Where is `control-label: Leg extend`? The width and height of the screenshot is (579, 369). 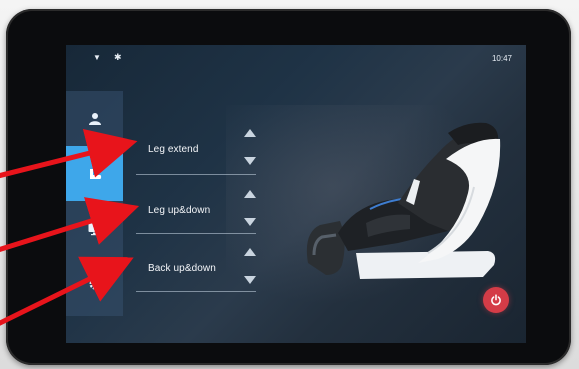 control-label: Leg extend is located at coordinates (173, 149).